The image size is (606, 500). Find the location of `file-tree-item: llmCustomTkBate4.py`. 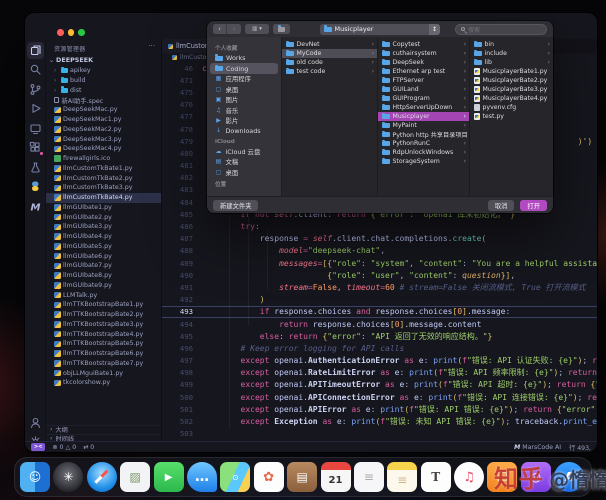

file-tree-item: llmCustomTkBate4.py is located at coordinates (103, 197).